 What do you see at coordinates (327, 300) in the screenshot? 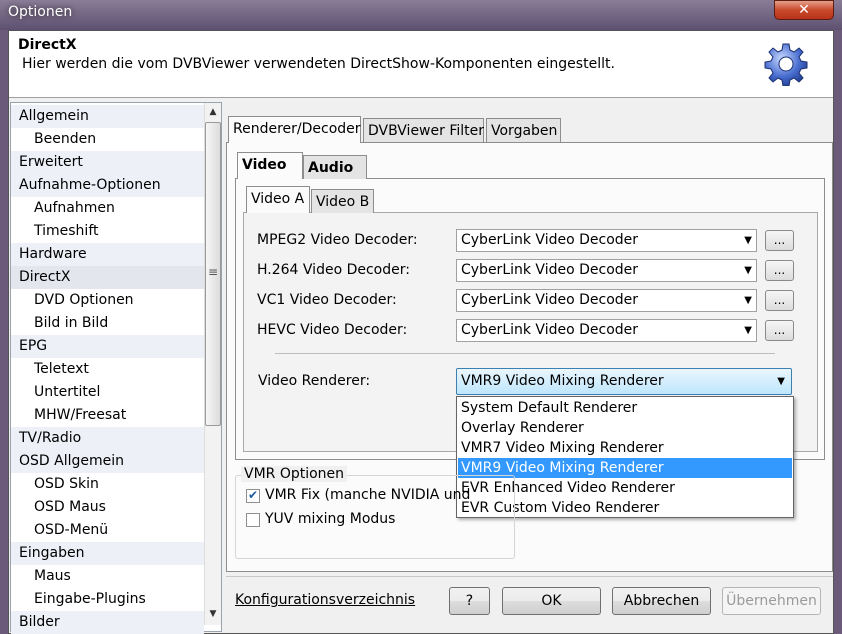
I see `decoder-label: VC1 Video Decoder:` at bounding box center [327, 300].